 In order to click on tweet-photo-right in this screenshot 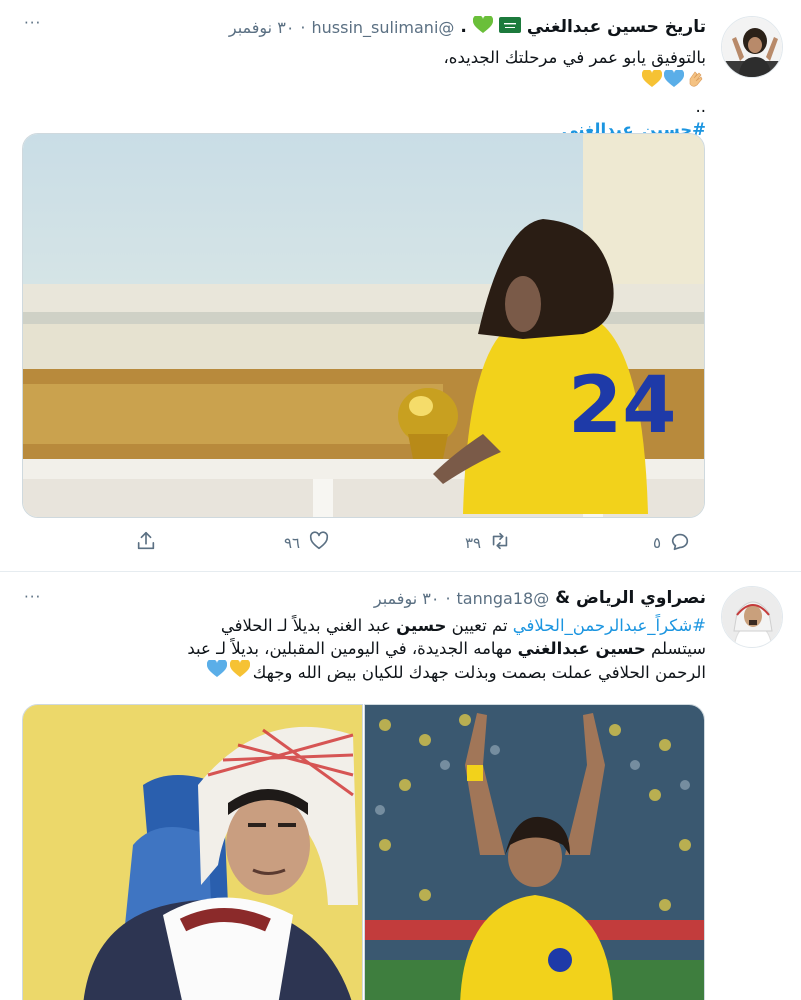, I will do `click(534, 852)`.